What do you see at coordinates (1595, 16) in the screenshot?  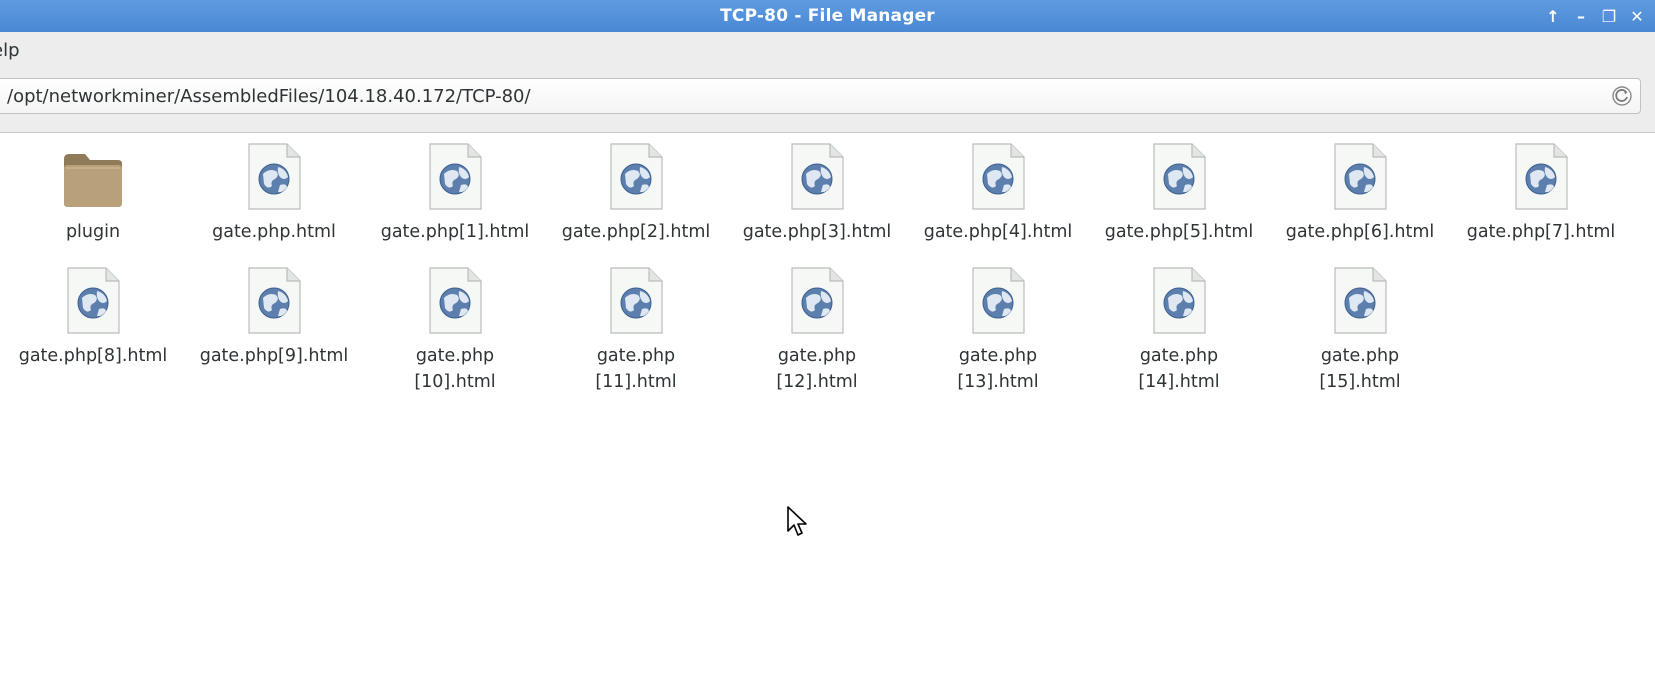 I see `window-controls: ↑ – ❐ ✕` at bounding box center [1595, 16].